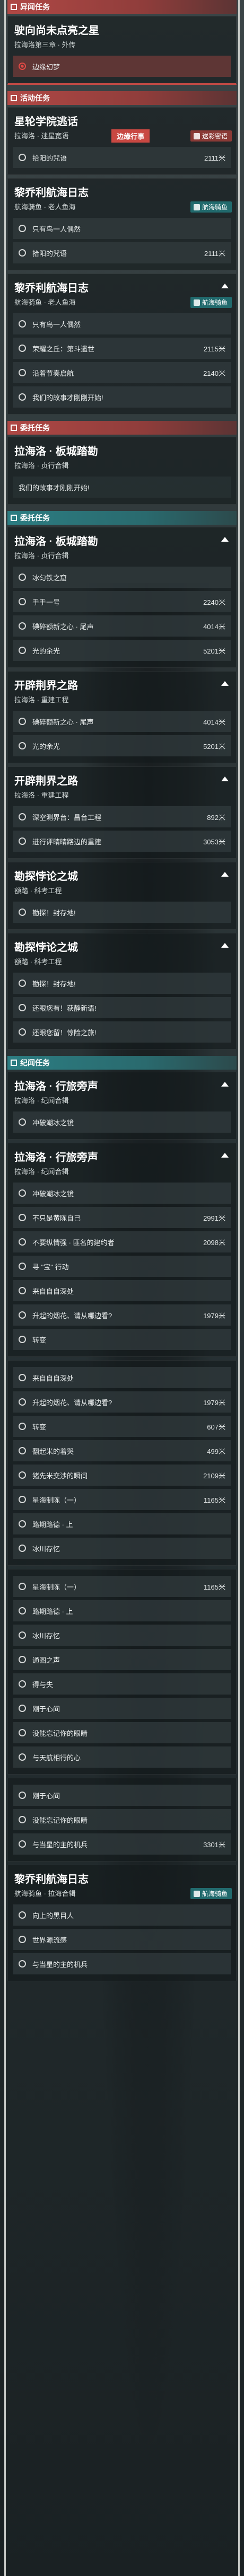 The image size is (244, 2576). What do you see at coordinates (122, 1266) in the screenshot?
I see `objective-item: 寻 "宝" 行动` at bounding box center [122, 1266].